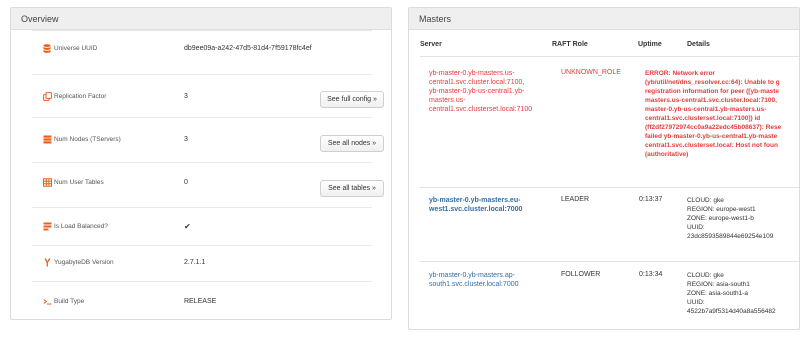 The height and width of the screenshot is (343, 800). I want to click on master-row-2-role: LEADER, so click(575, 199).